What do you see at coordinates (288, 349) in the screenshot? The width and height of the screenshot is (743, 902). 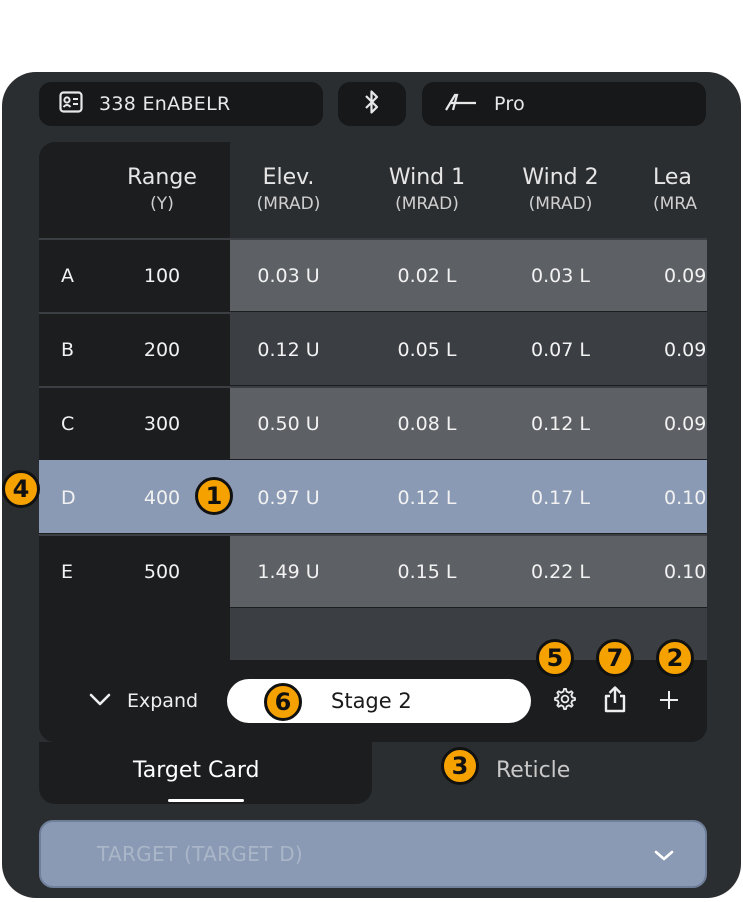 I see `elev-value: 0.12 U` at bounding box center [288, 349].